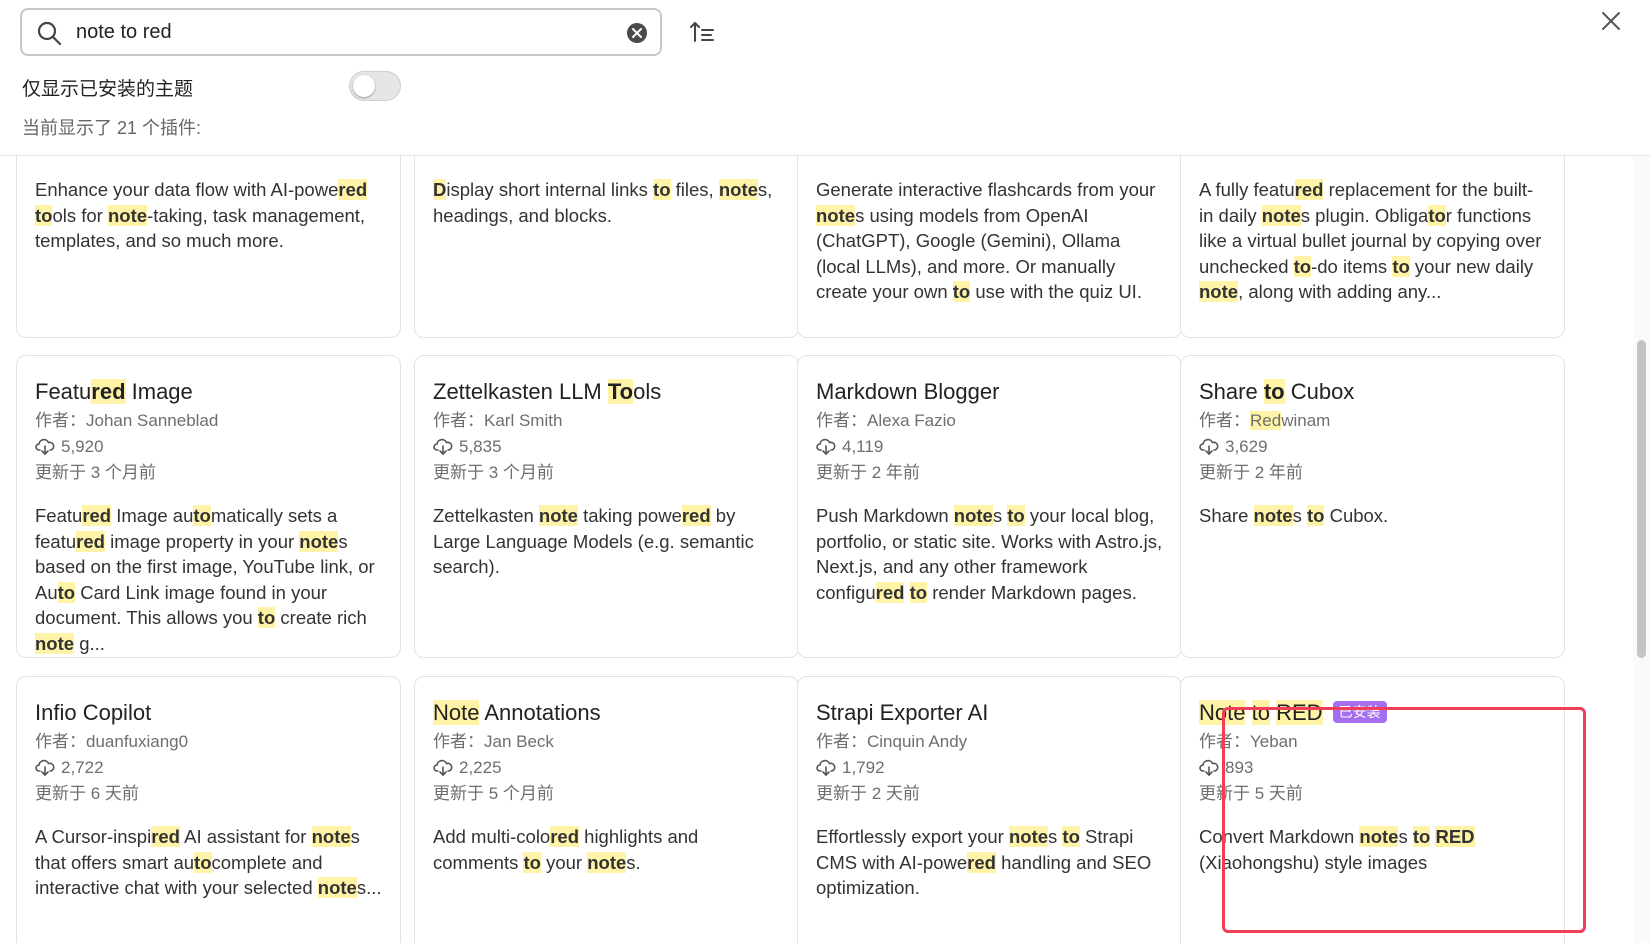  Describe the element at coordinates (467, 447) in the screenshot. I see `download-count: 5,835` at that location.